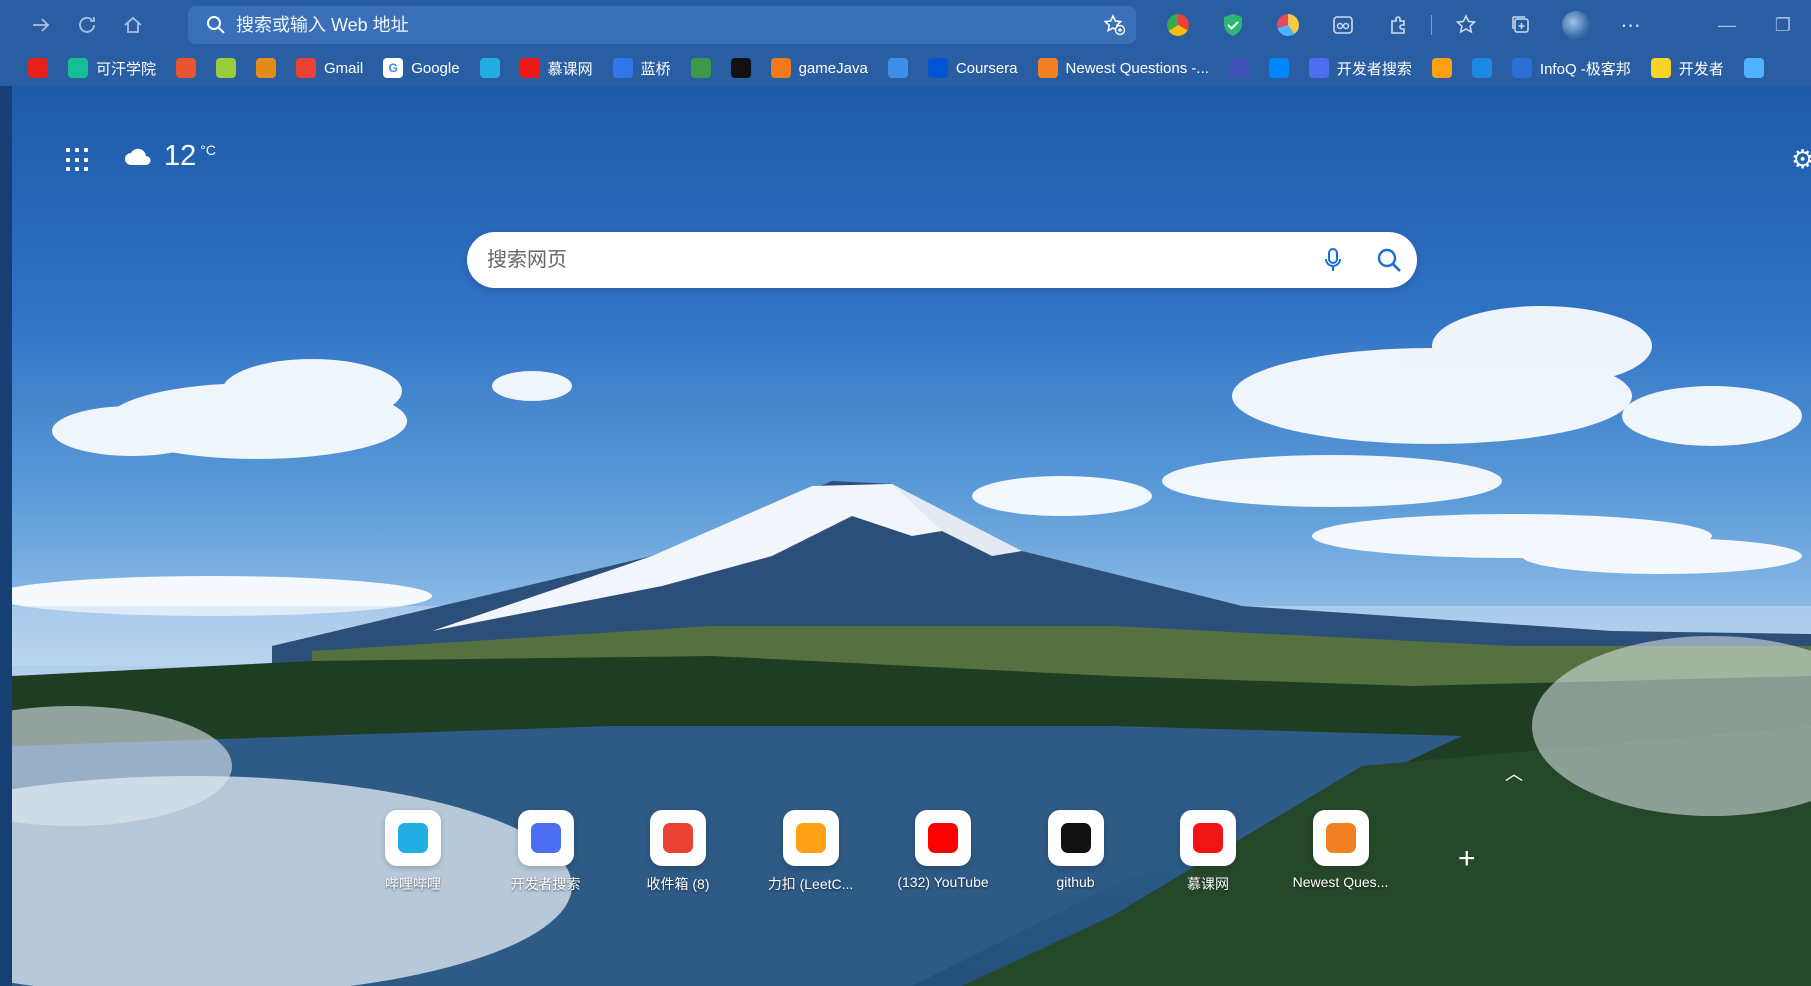 This screenshot has height=986, width=1811. I want to click on home-button, so click(133, 25).